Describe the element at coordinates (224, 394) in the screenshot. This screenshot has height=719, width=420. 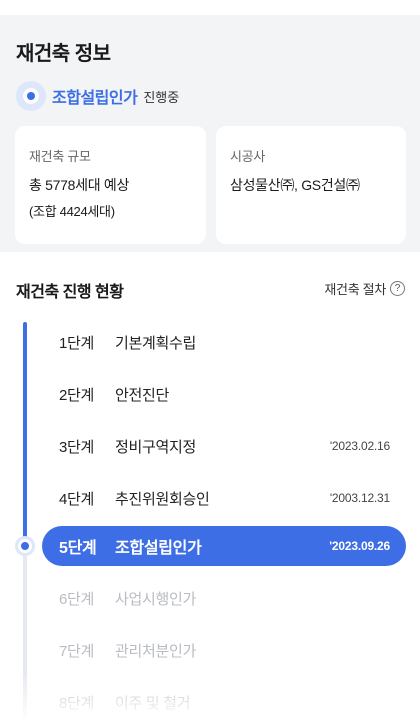
I see `timeline-step: 2단계 안전진단` at that location.